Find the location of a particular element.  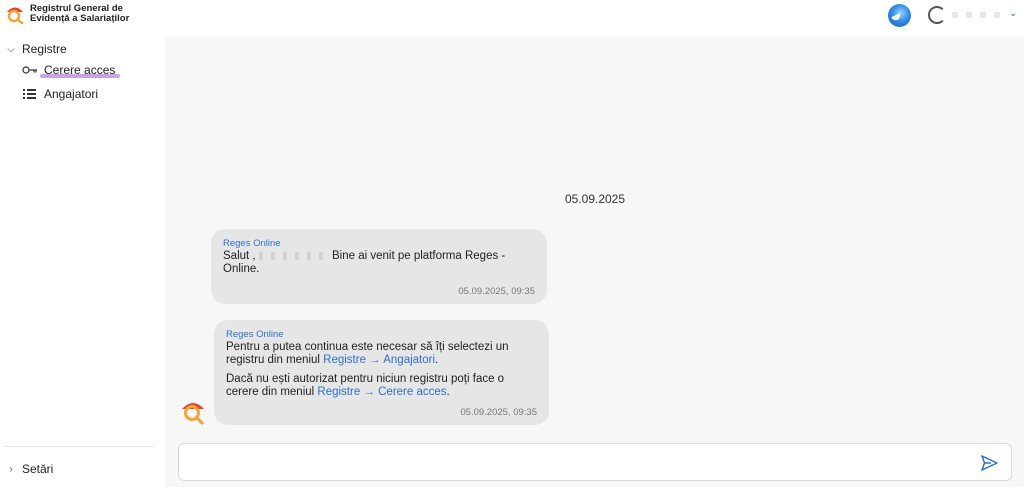

link-registre-cerere-acces: Registre → Cerere acces is located at coordinates (381, 392).